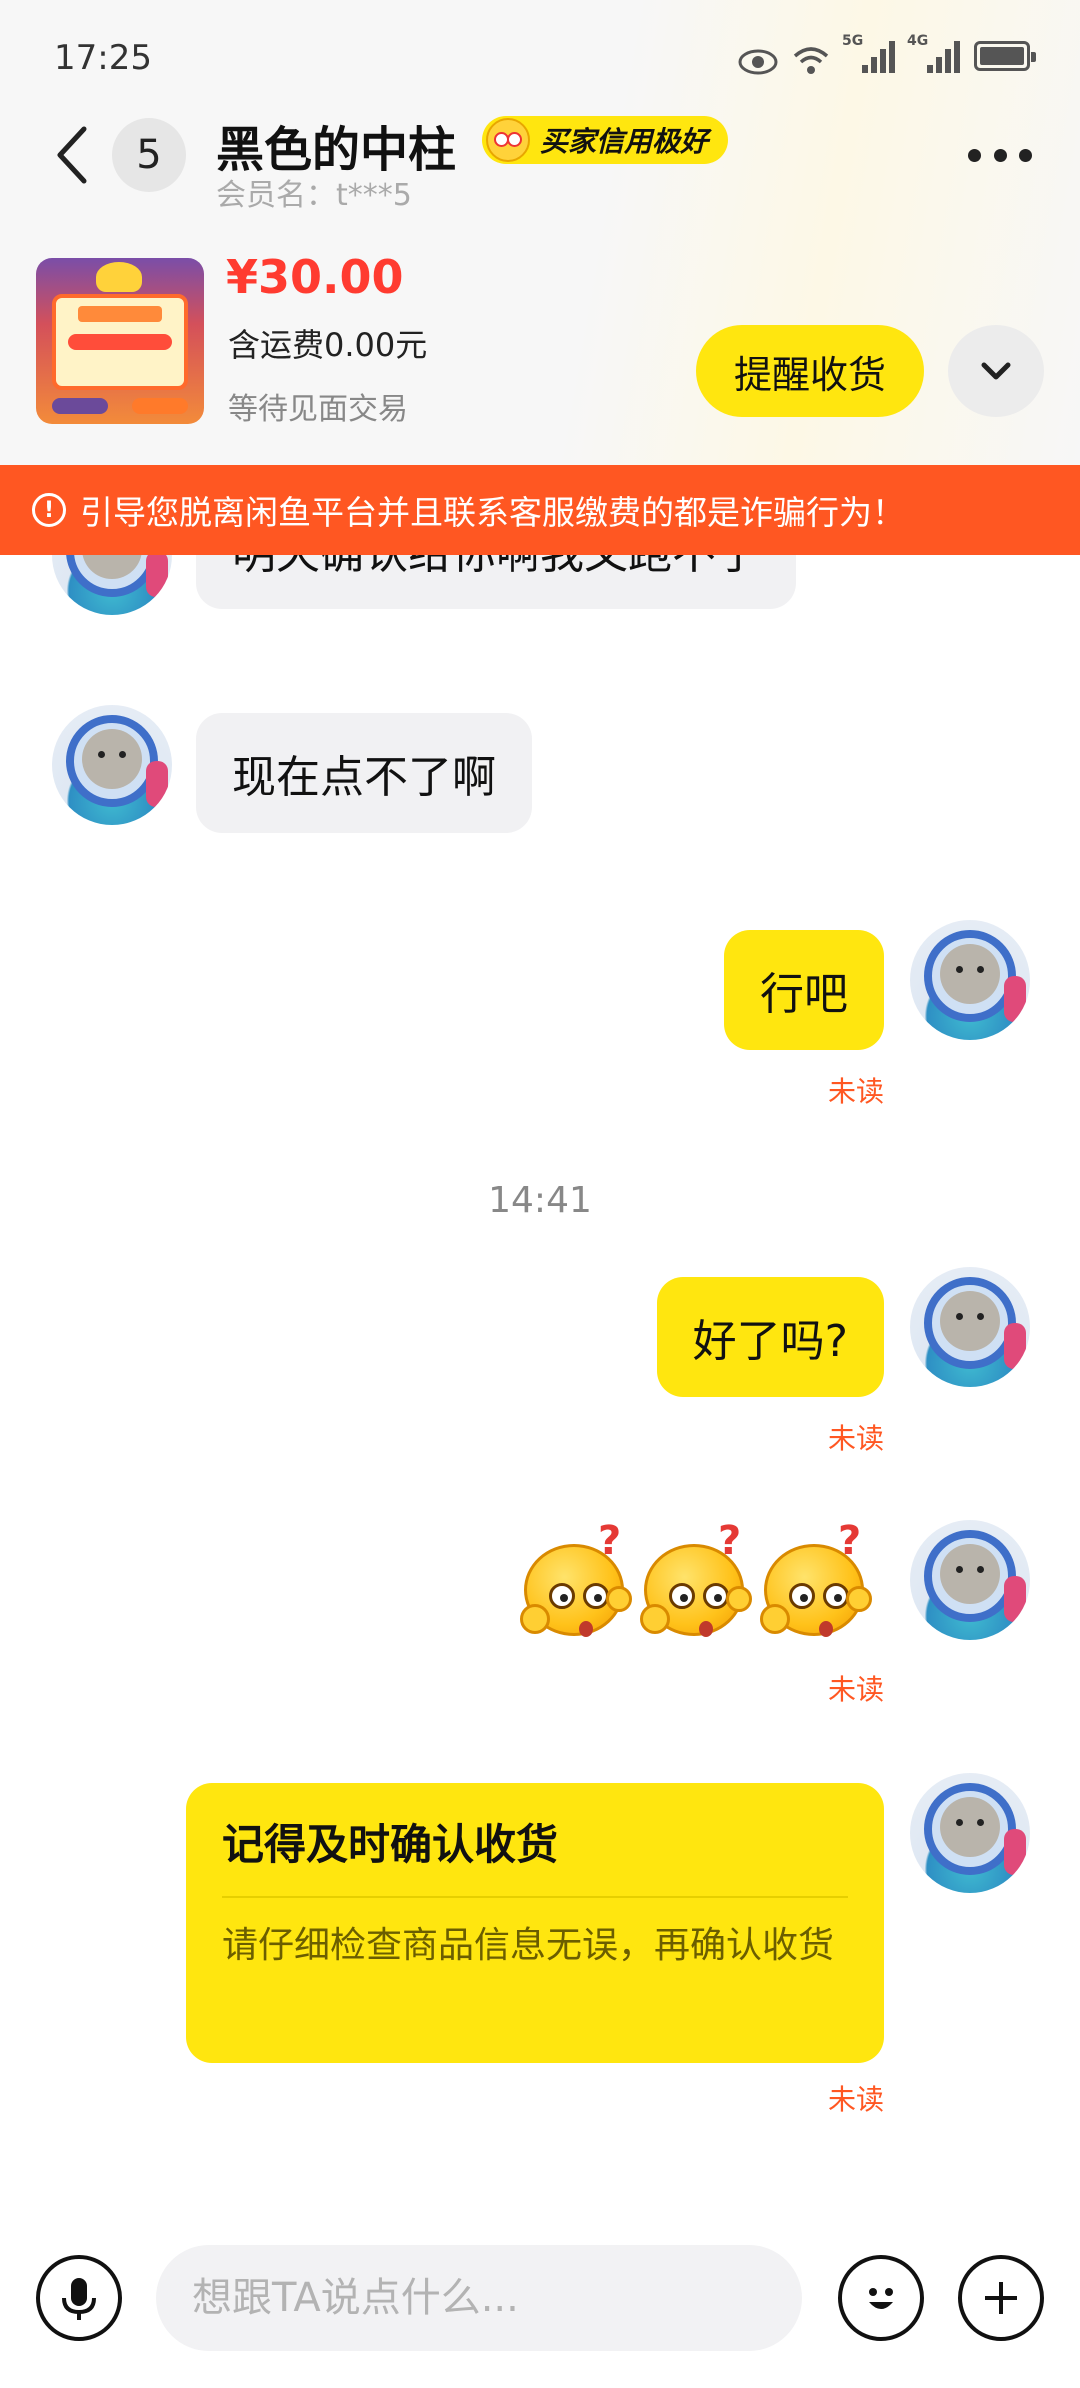  I want to click on input-bar, so click(540, 2296).